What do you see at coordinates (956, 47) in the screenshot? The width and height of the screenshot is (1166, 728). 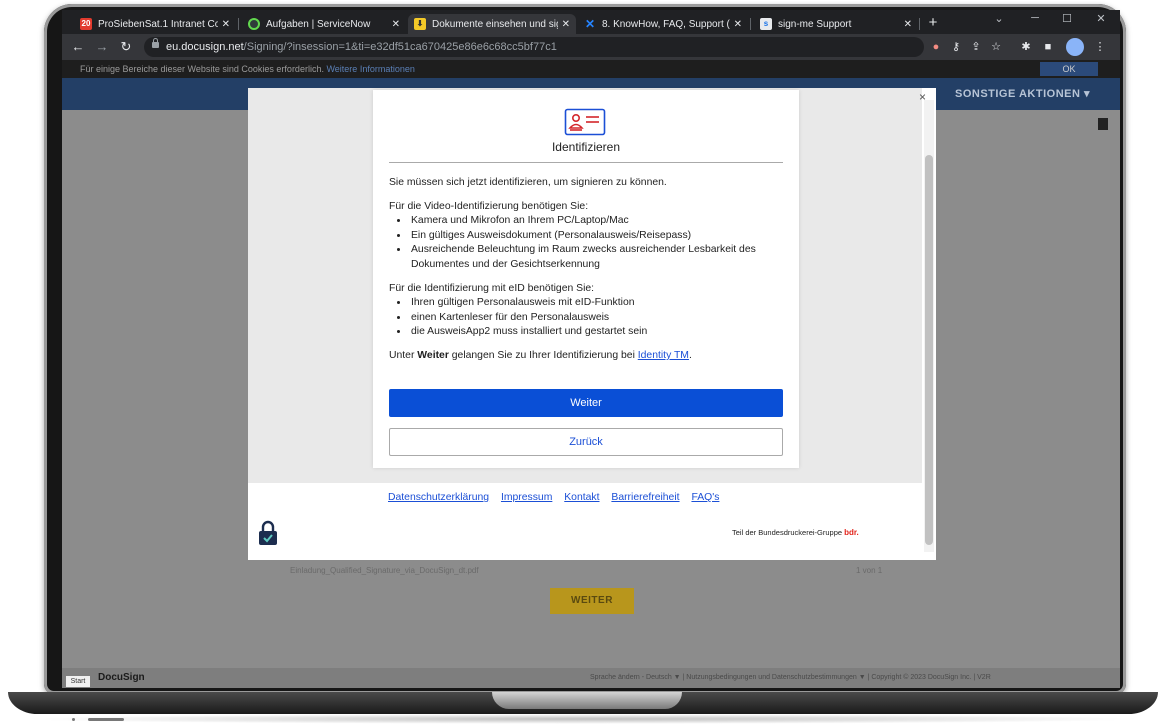 I see `key-icon: ⚷` at bounding box center [956, 47].